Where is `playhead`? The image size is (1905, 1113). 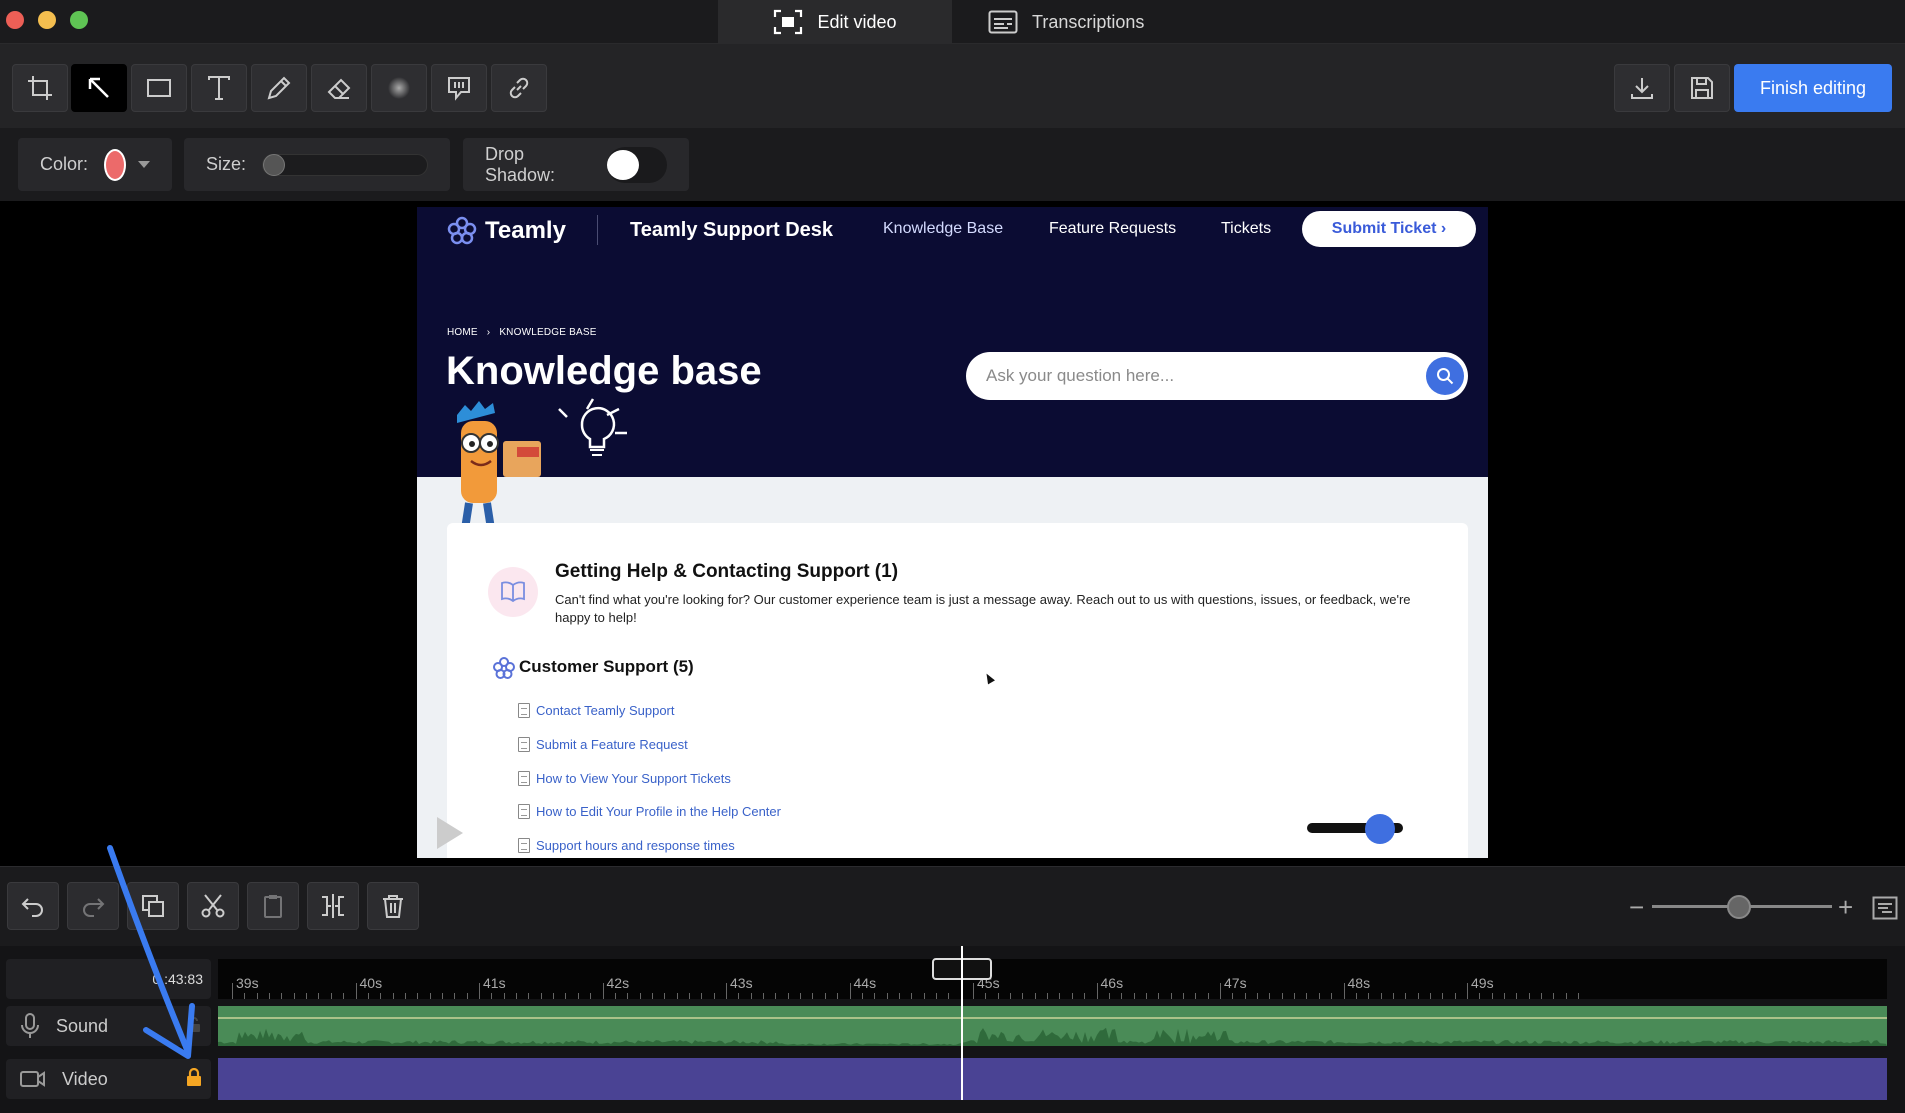 playhead is located at coordinates (962, 1023).